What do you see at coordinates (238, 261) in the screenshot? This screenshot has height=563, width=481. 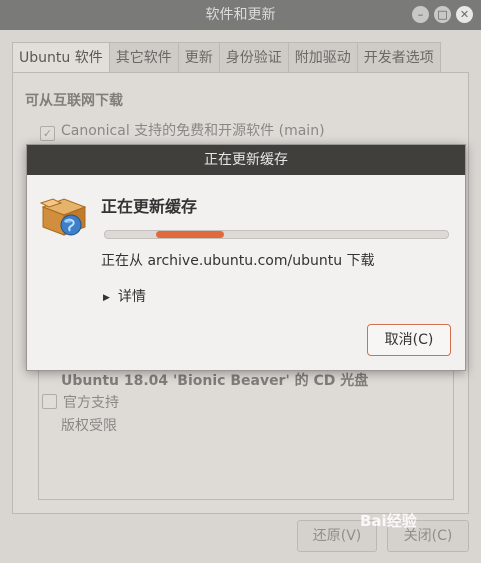 I see `download-status: 正在从 archive.ubuntu.com/ubuntu 下载` at bounding box center [238, 261].